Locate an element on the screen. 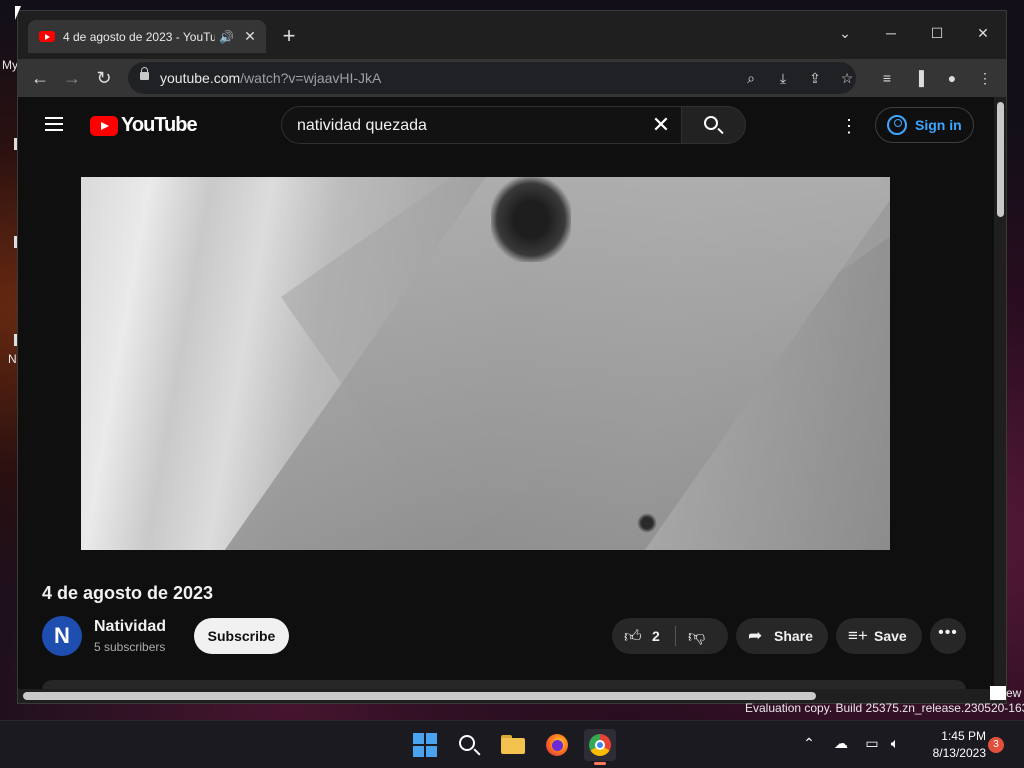  share-icon: ➦ is located at coordinates (755, 635).